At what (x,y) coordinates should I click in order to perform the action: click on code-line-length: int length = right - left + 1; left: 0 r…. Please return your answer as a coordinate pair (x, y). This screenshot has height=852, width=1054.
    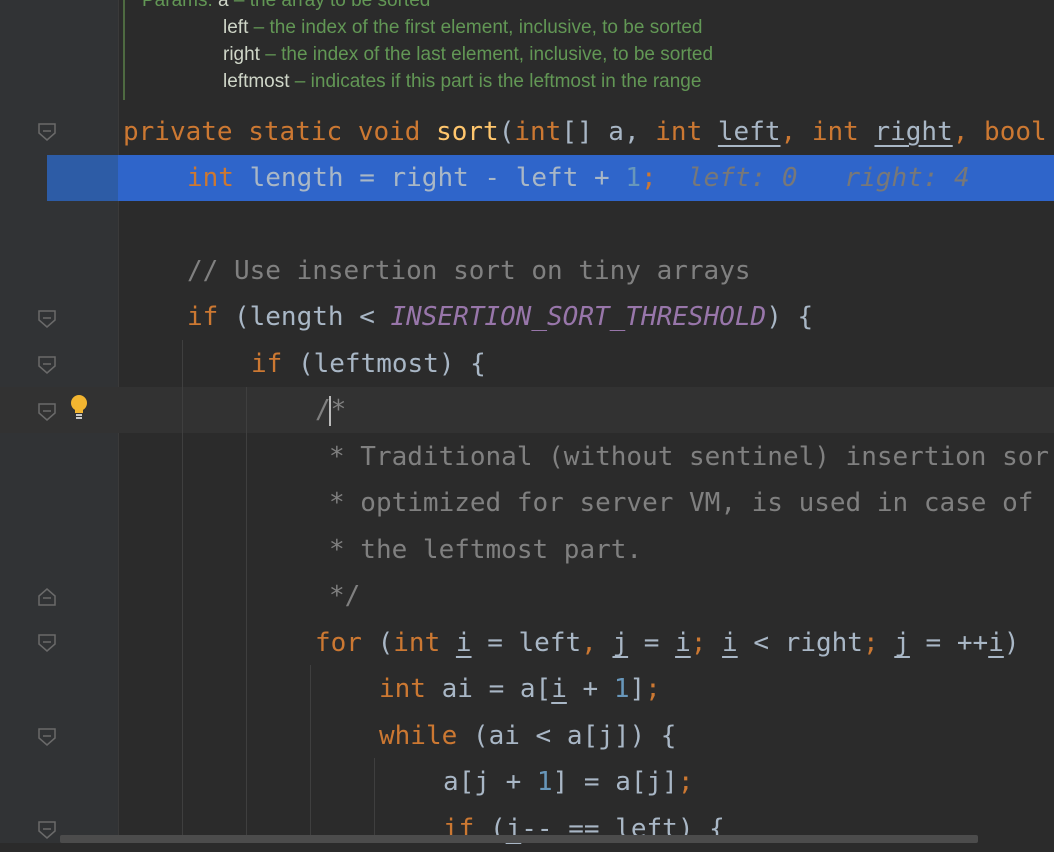
    Looking at the image, I should click on (578, 178).